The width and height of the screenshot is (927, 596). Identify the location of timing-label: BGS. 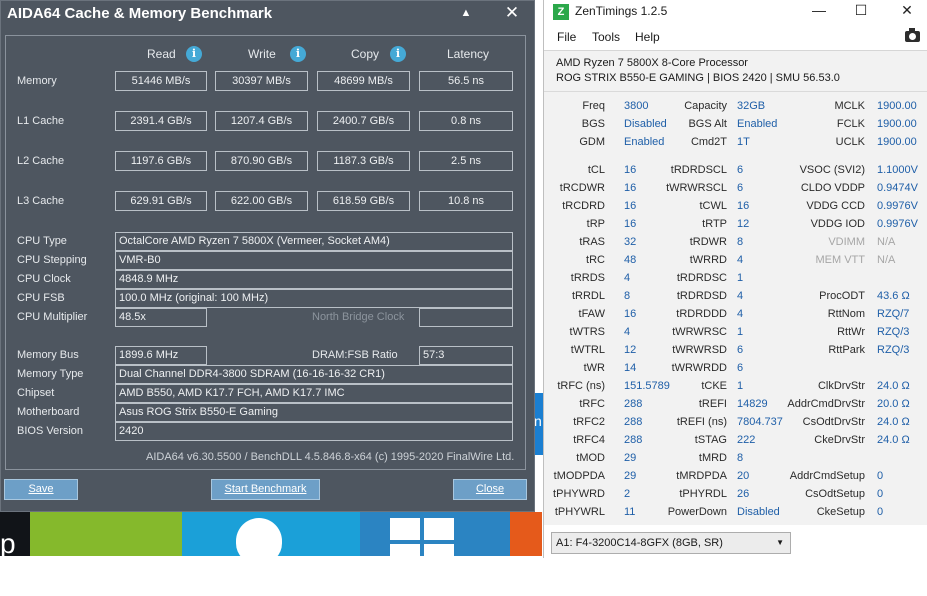
(593, 124).